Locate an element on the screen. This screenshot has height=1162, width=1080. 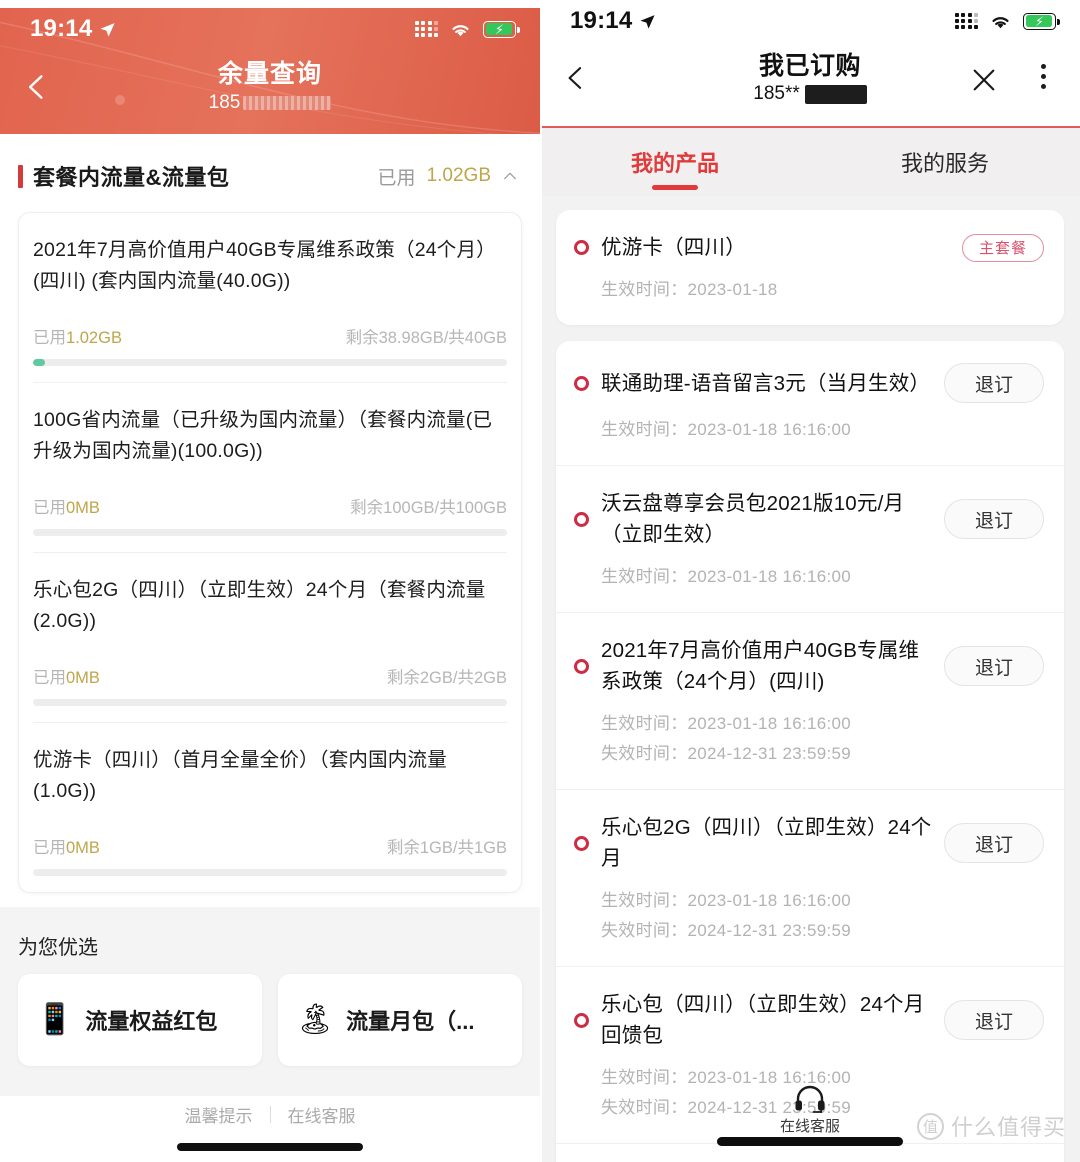
section-usage-summary: 已用 1.02GB is located at coordinates (448, 176).